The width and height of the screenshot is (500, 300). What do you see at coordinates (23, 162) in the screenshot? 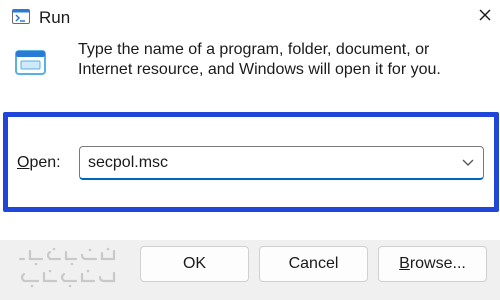
I see `open-label-accelerator: O` at bounding box center [23, 162].